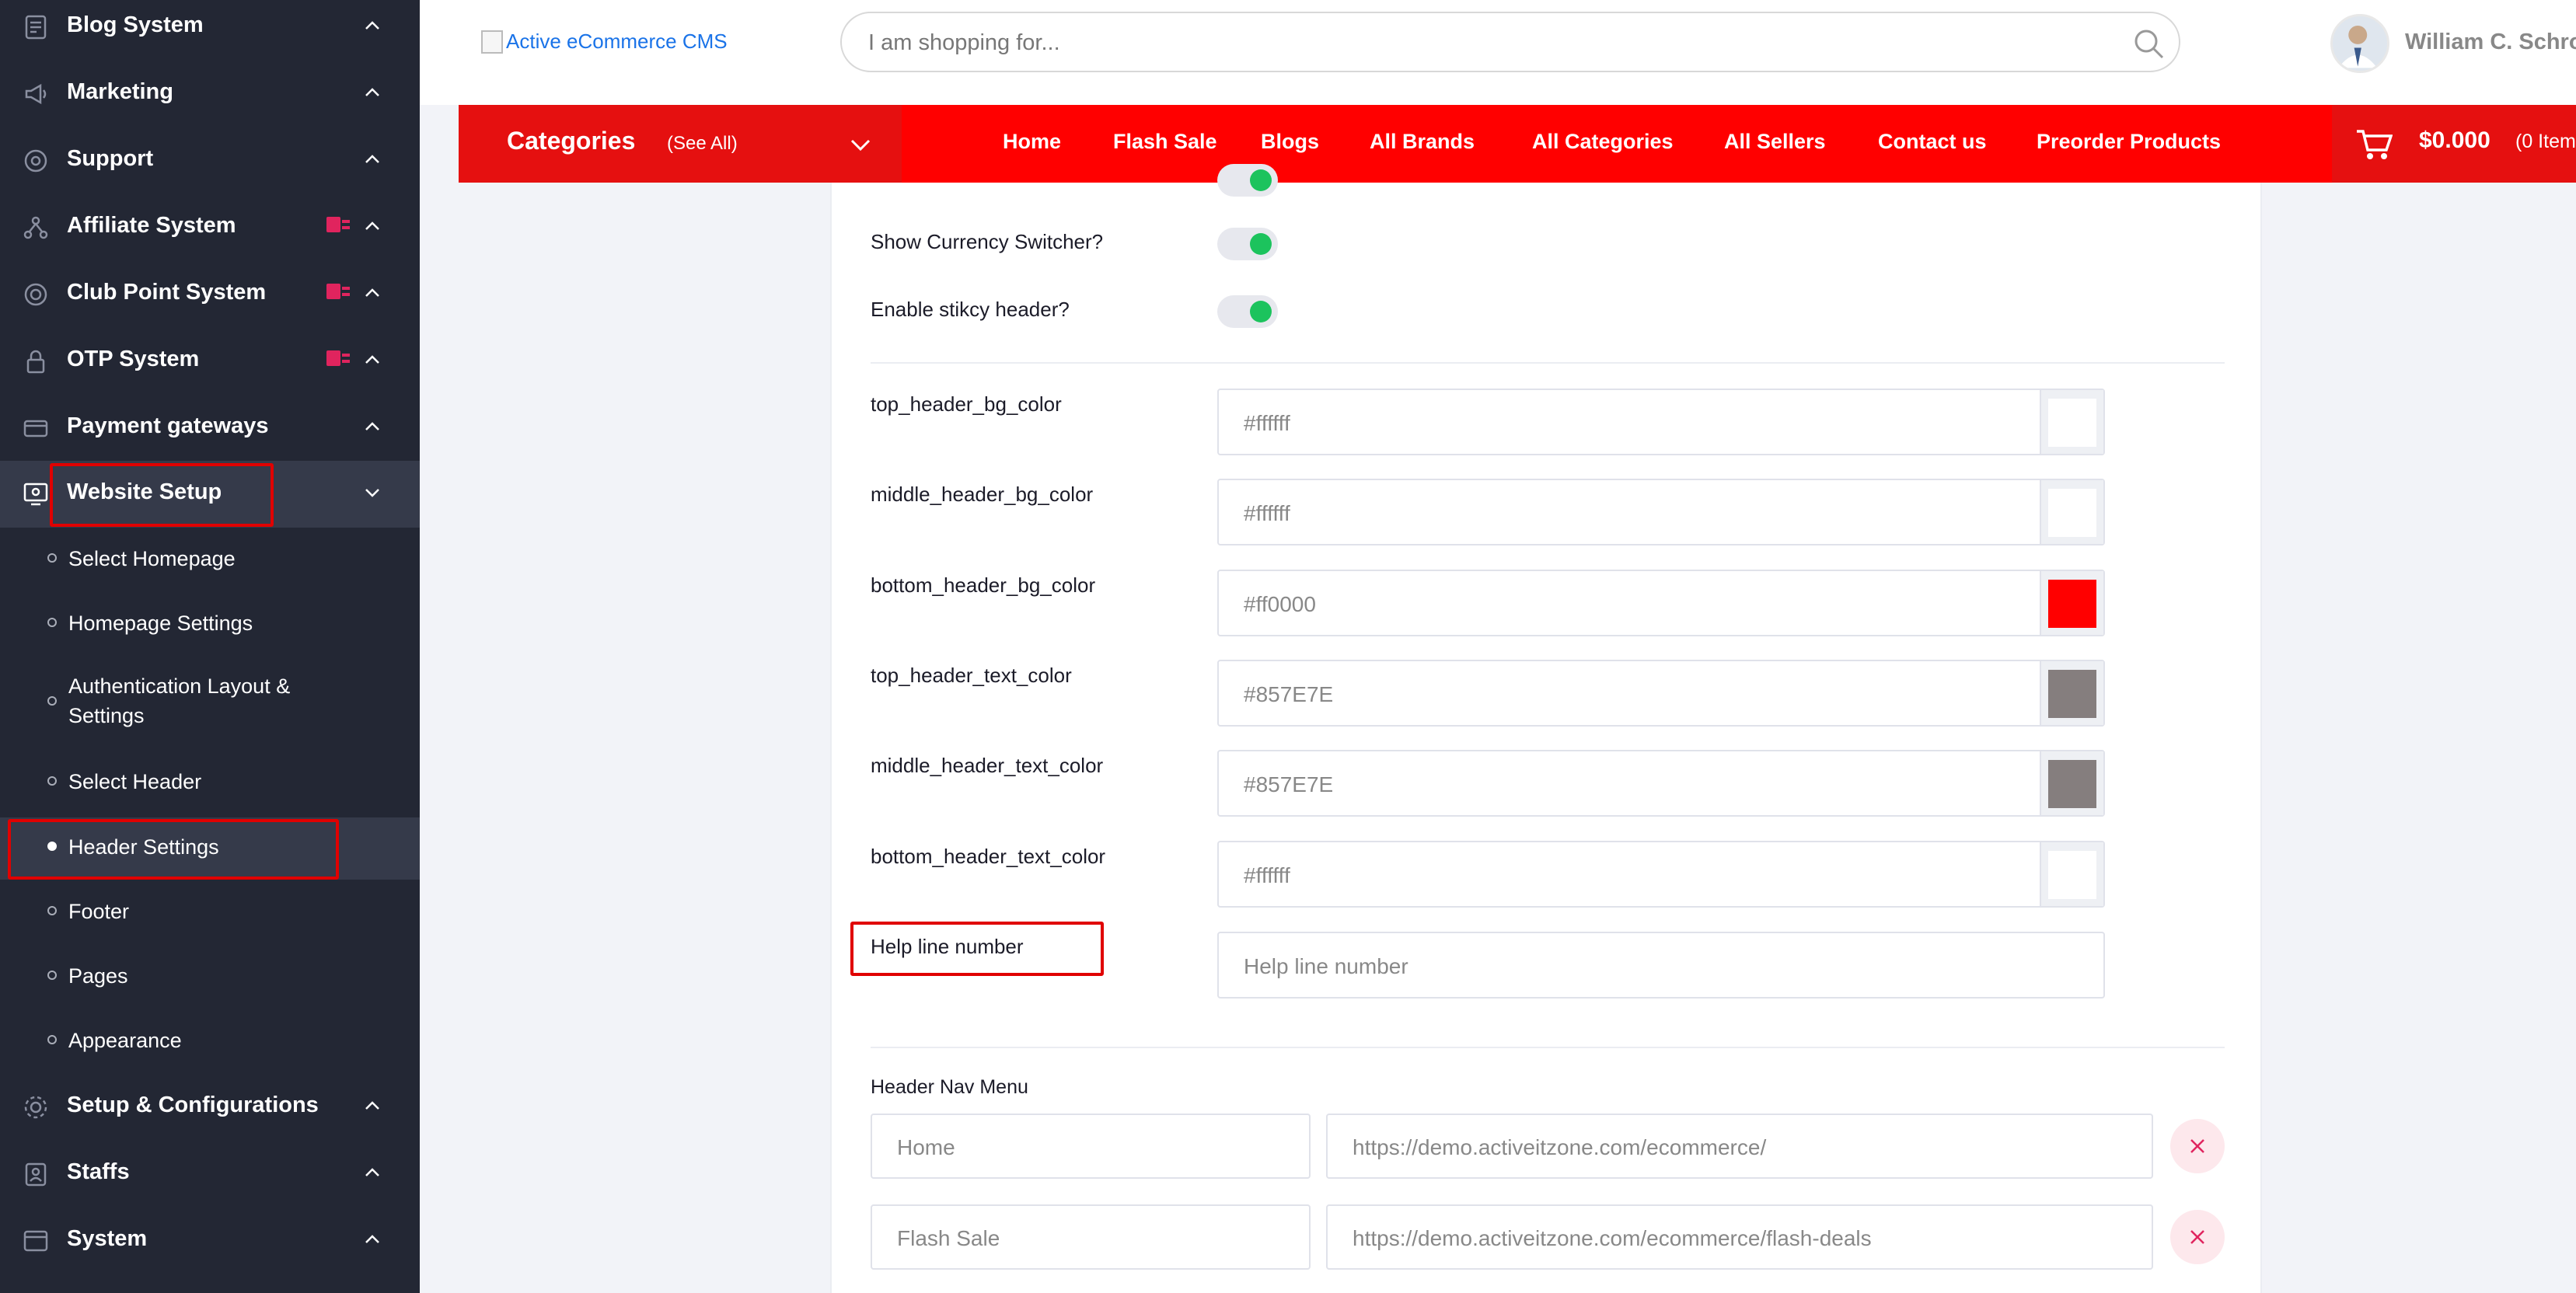 The width and height of the screenshot is (2576, 1293). I want to click on sidebar-subitem-appearance: Appearance, so click(210, 1042).